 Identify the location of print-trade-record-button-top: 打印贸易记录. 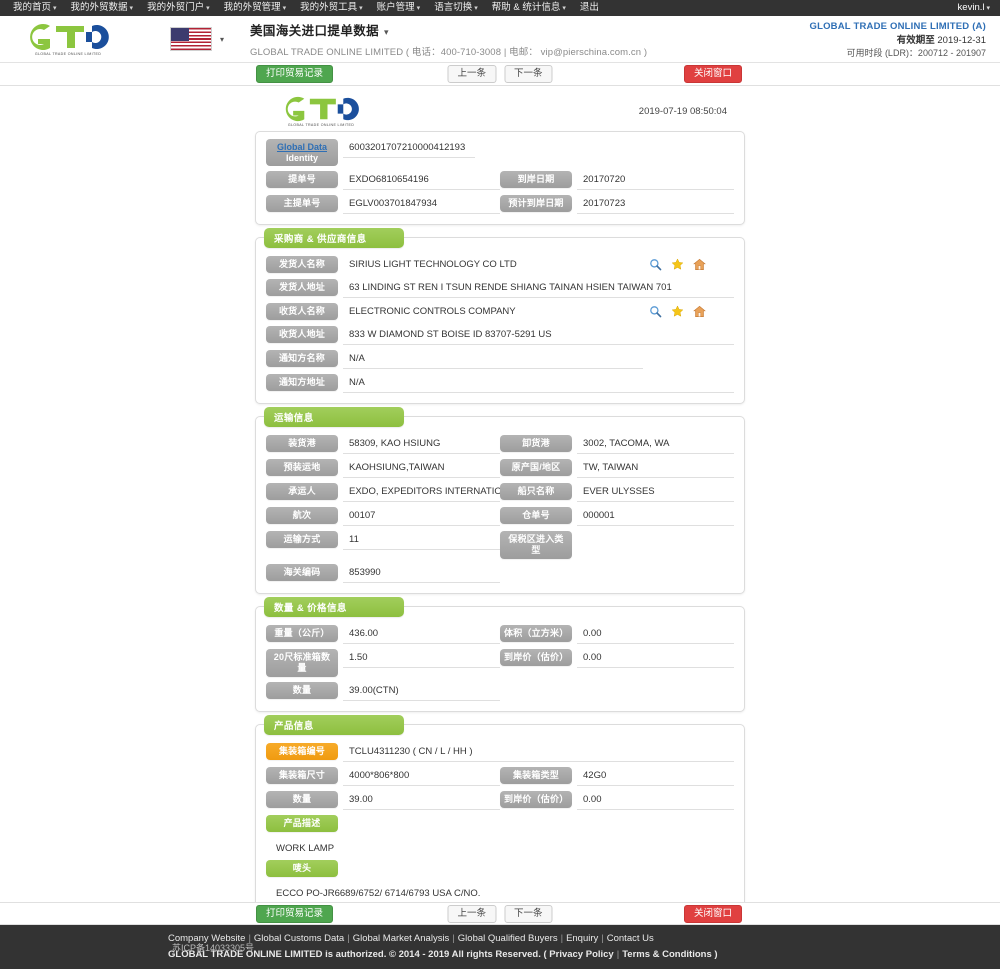
(295, 74).